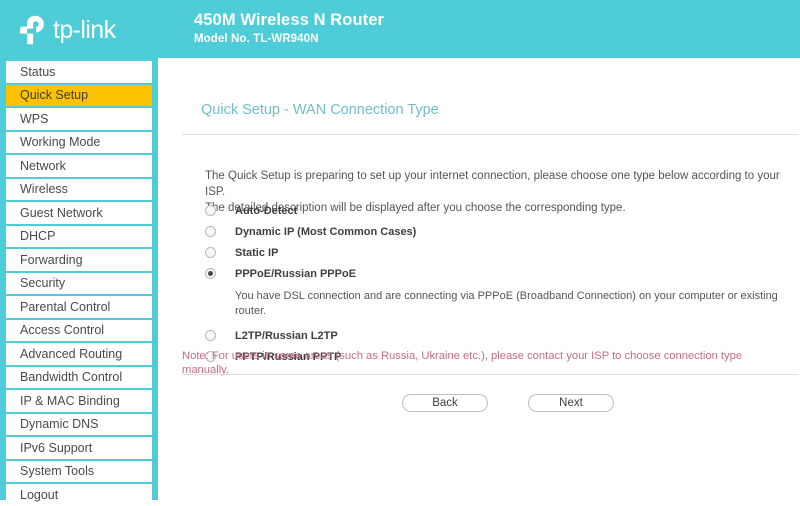 Image resolution: width=800 pixels, height=506 pixels. I want to click on sidebar-item-label: Network, so click(43, 165).